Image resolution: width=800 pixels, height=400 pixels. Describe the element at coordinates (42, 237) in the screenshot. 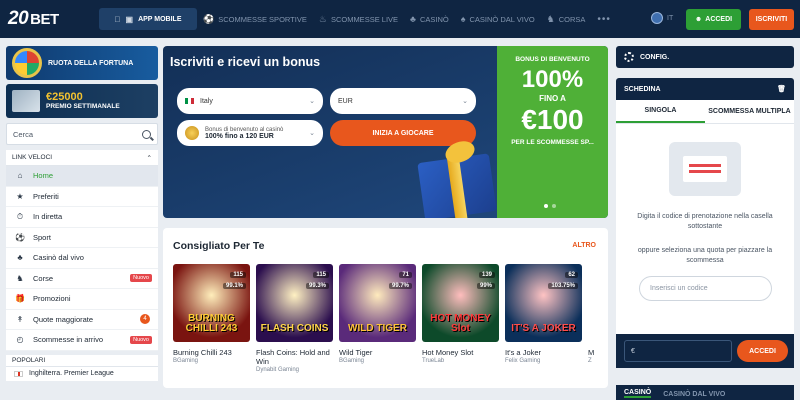

I see `sidebar-item-label: Sport` at that location.